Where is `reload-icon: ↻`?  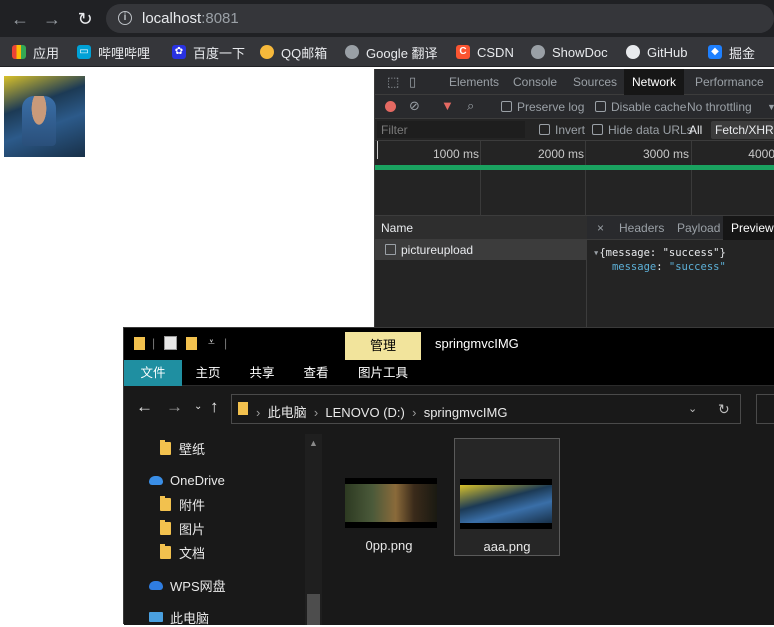
reload-icon: ↻ is located at coordinates (85, 19).